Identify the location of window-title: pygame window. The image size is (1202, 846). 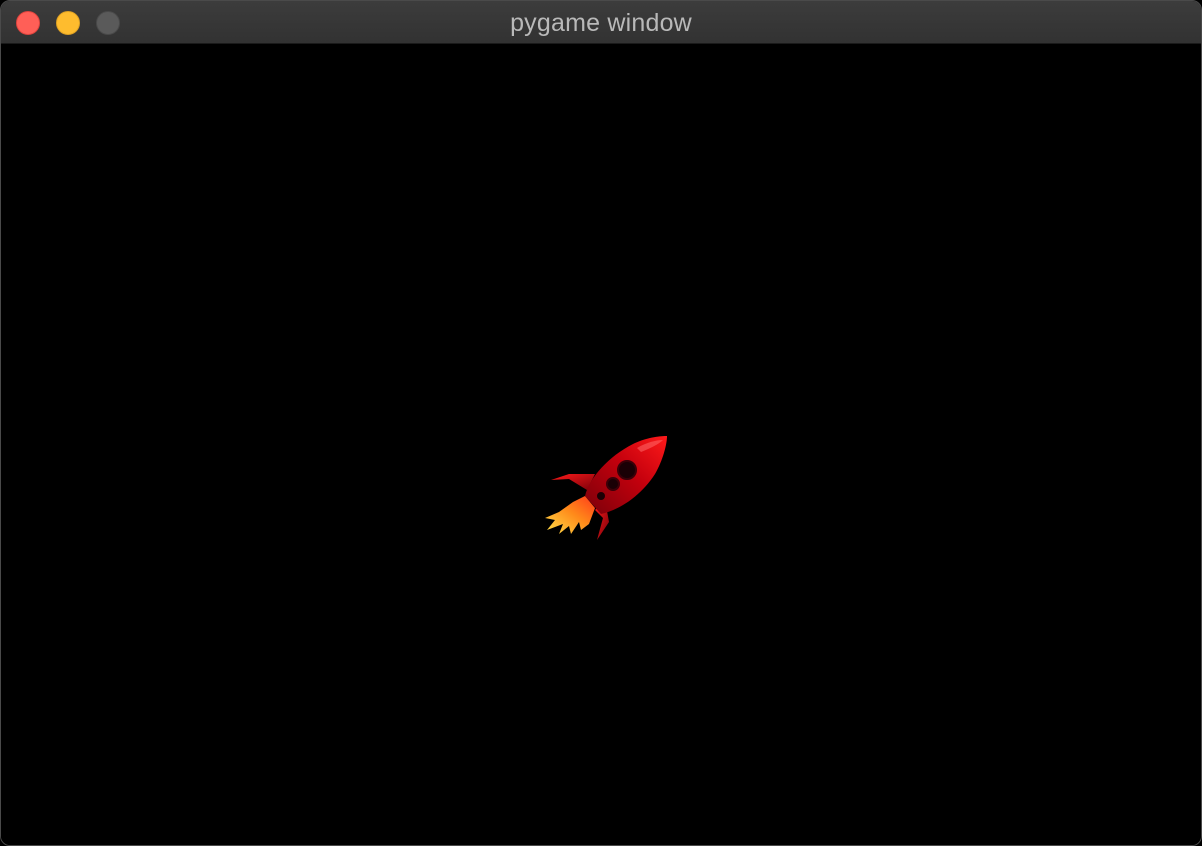
(601, 23).